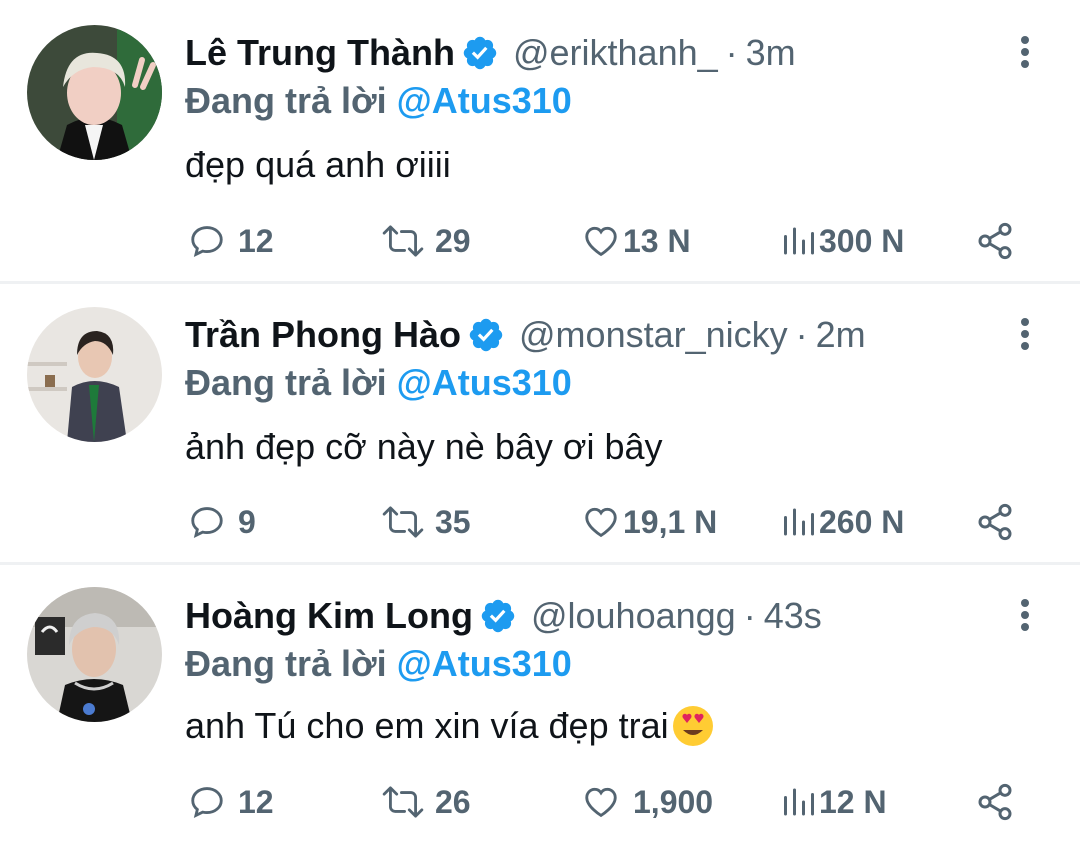 The width and height of the screenshot is (1080, 846). What do you see at coordinates (453, 240) in the screenshot?
I see `retweet-count: 29` at bounding box center [453, 240].